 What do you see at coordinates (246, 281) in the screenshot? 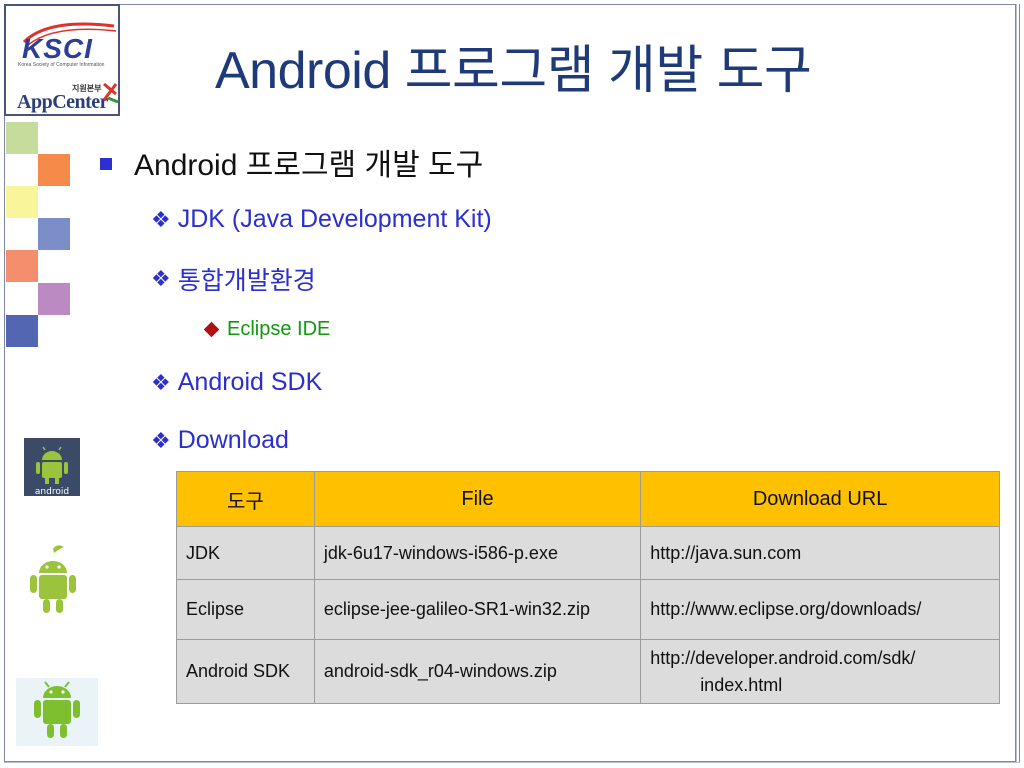
I see `bullet-ide-env-text: 통합개발환경` at bounding box center [246, 281].